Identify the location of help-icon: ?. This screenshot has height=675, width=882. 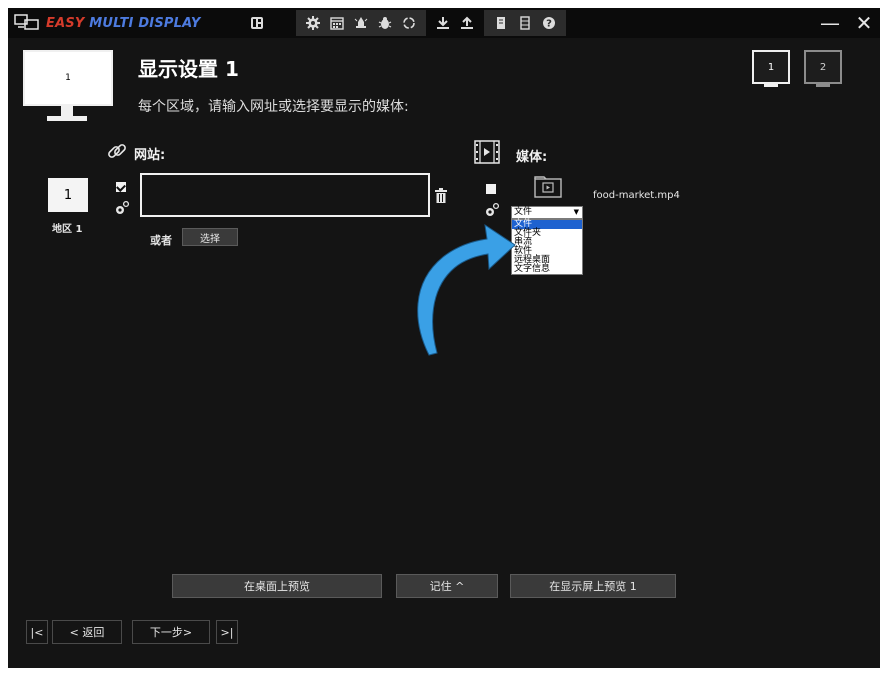
(549, 23).